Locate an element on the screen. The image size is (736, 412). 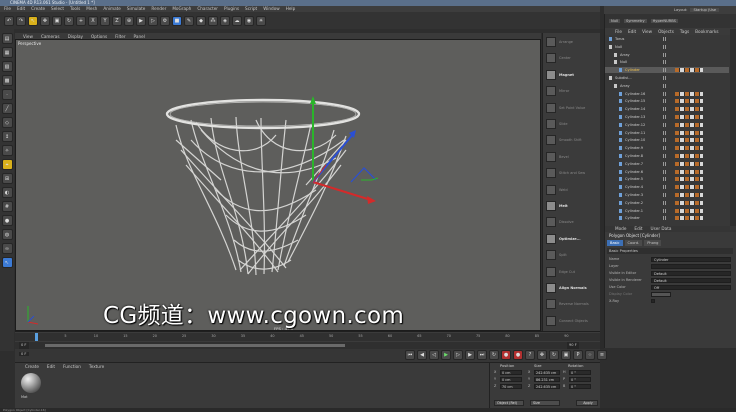
texture-mode-icon: ▧ is located at coordinates (7, 66).